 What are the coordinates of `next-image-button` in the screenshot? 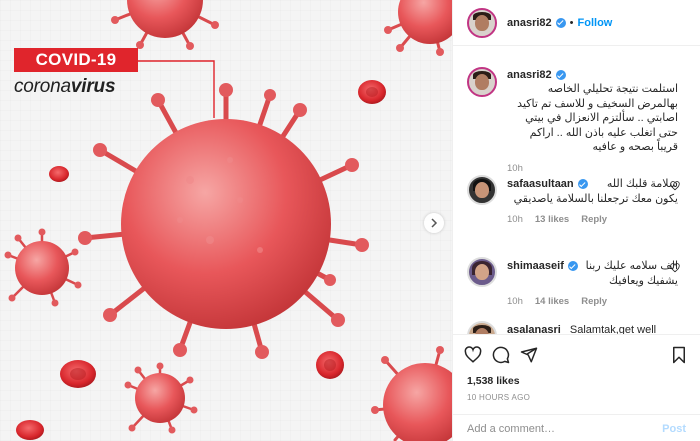 It's located at (434, 223).